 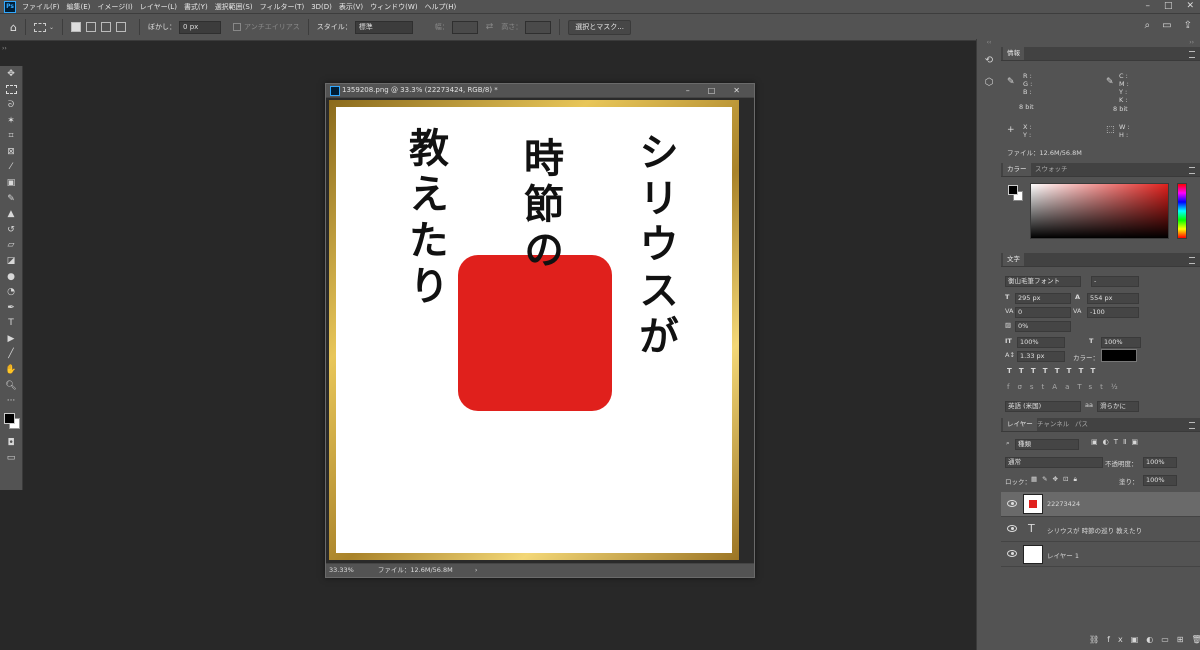 What do you see at coordinates (1148, 25) in the screenshot?
I see `search-icon: ⌕` at bounding box center [1148, 25].